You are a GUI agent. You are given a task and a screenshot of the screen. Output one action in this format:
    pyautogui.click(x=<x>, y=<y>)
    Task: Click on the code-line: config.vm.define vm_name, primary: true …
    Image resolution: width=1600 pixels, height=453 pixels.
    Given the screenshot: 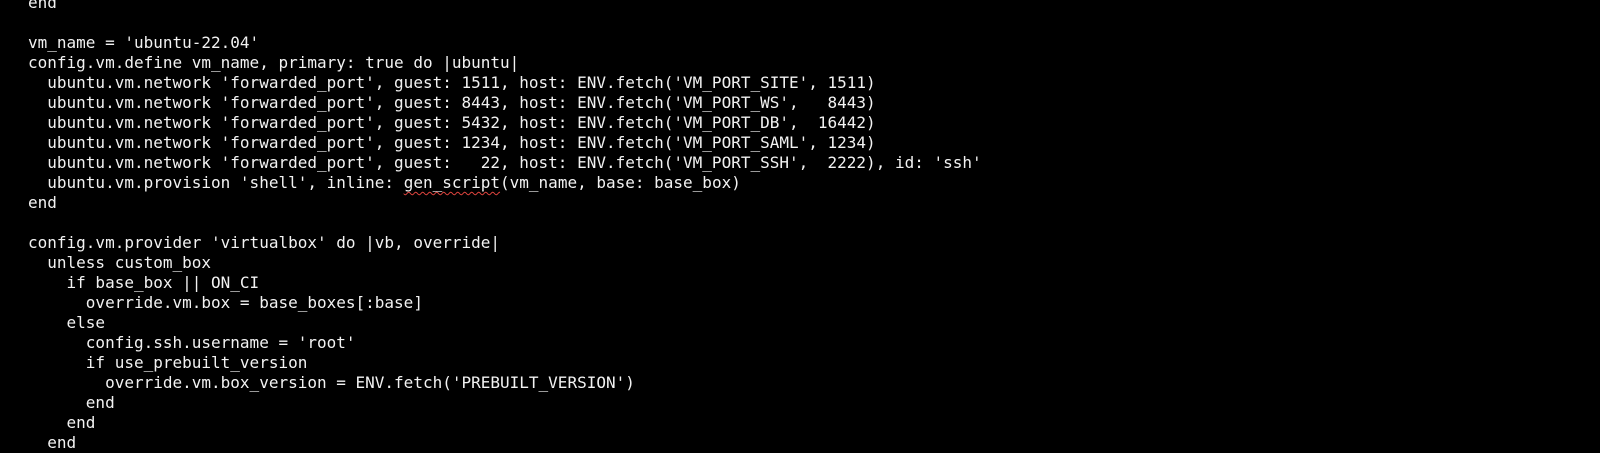 What is the action you would take?
    pyautogui.click(x=274, y=62)
    